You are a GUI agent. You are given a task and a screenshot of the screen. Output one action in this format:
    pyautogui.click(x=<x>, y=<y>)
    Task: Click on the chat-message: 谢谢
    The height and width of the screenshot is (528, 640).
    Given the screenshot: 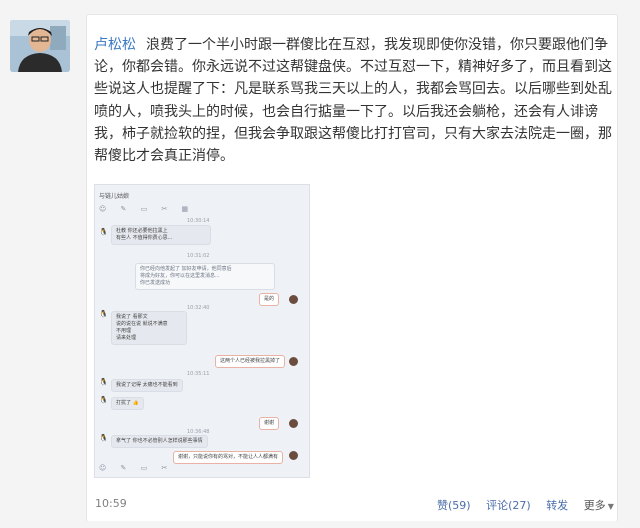 What is the action you would take?
    pyautogui.click(x=269, y=423)
    